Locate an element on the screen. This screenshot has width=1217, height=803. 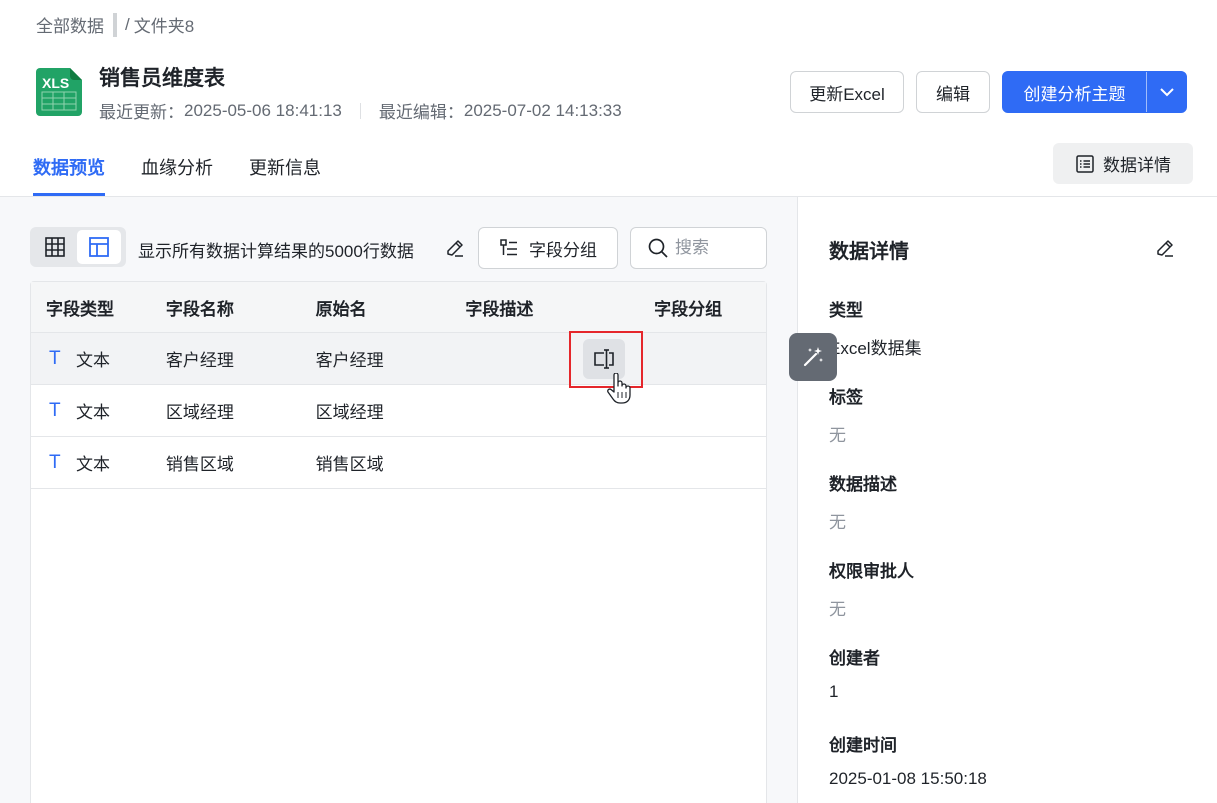
detail-label: 创建时间 is located at coordinates (863, 745).